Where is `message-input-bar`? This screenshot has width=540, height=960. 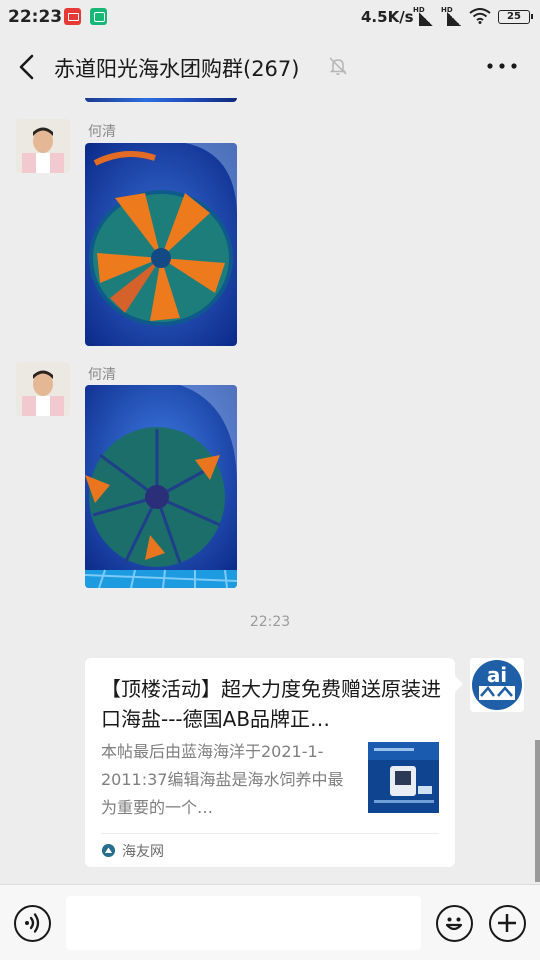 message-input-bar is located at coordinates (270, 922).